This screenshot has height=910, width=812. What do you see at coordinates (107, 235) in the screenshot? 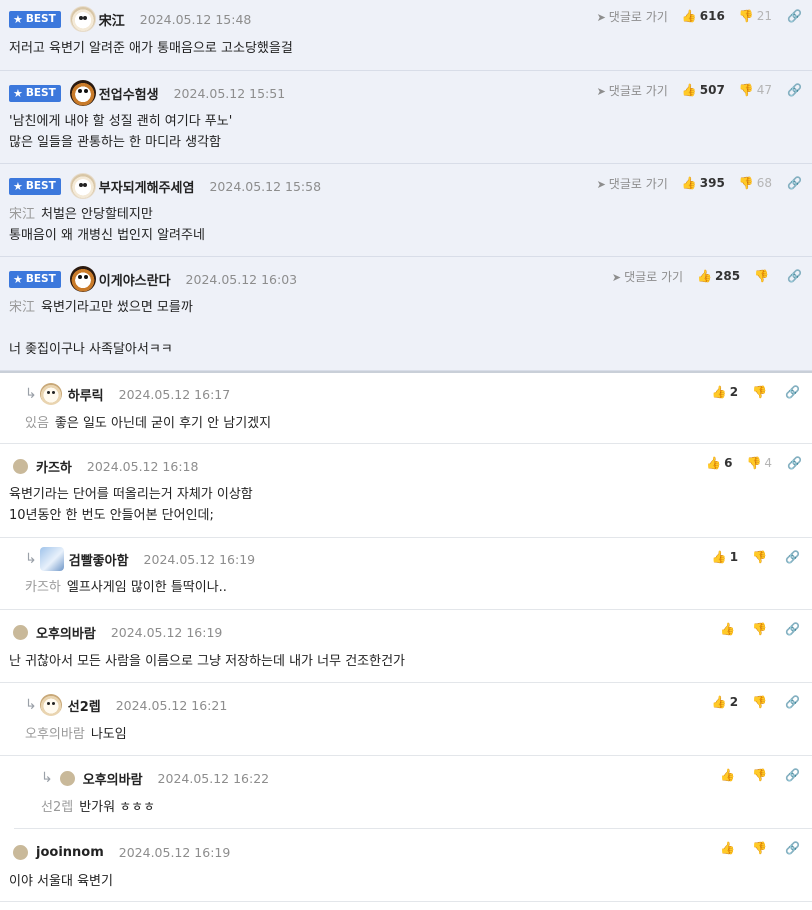
I see `comment-text: 통매음이 왜 개병신 법인지 알려주네` at bounding box center [107, 235].